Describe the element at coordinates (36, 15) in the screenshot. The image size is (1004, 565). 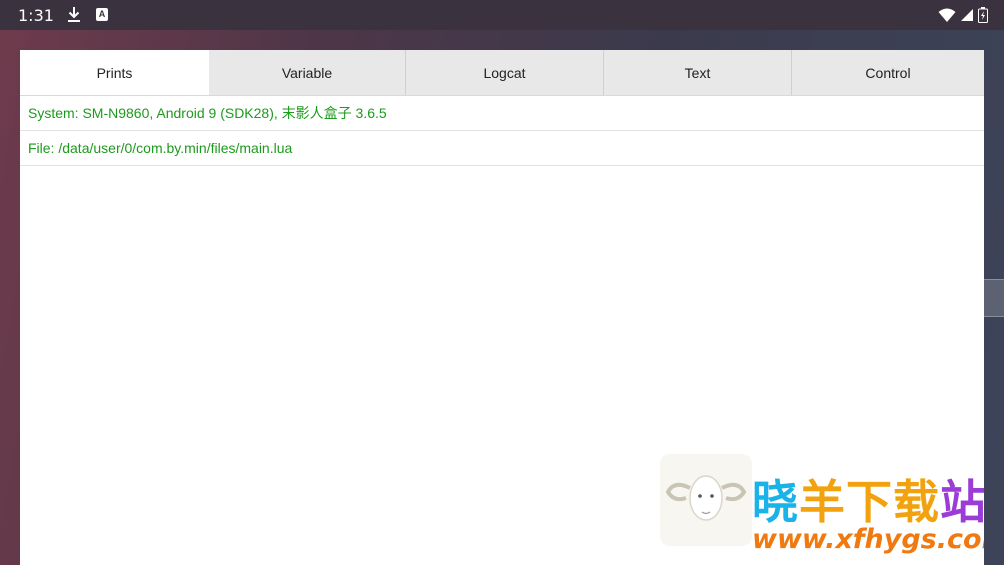
I see `status-time: 1:31` at that location.